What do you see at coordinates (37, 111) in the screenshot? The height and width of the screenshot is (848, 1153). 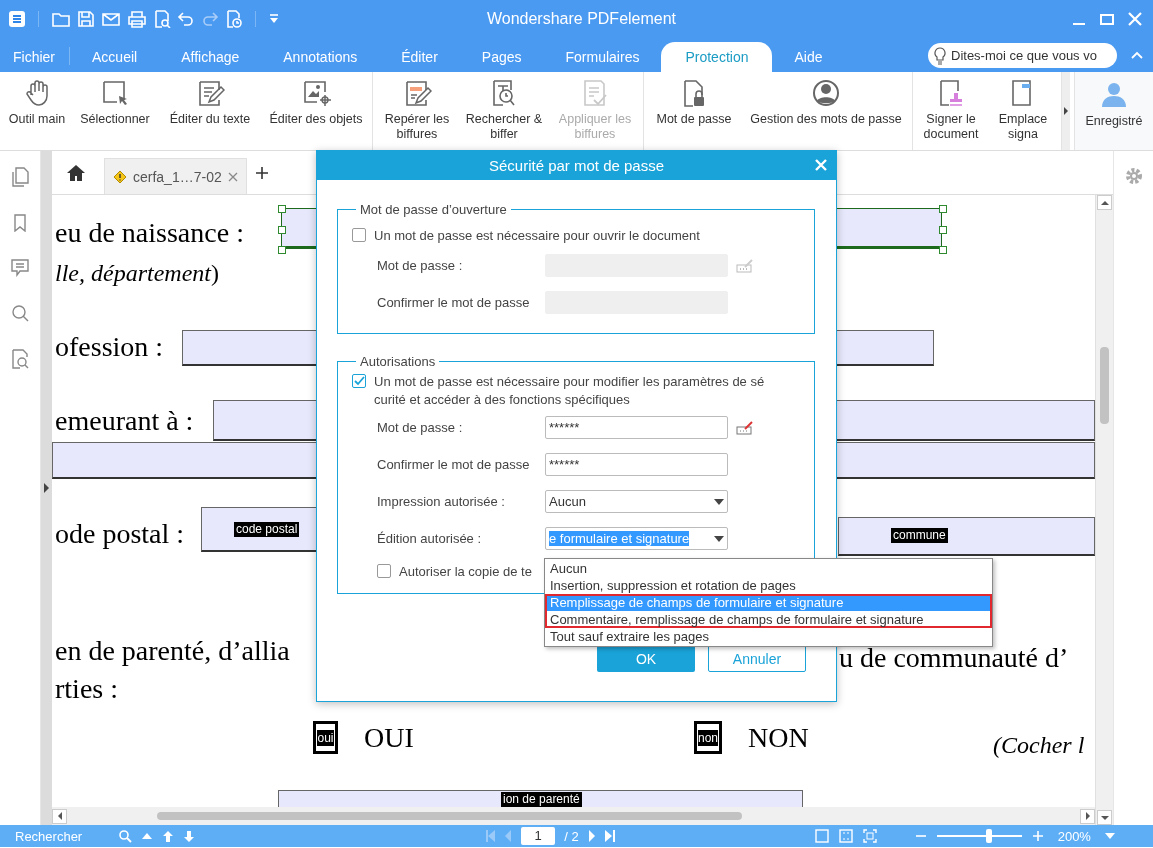 I see `ribbon-button: Outil main` at bounding box center [37, 111].